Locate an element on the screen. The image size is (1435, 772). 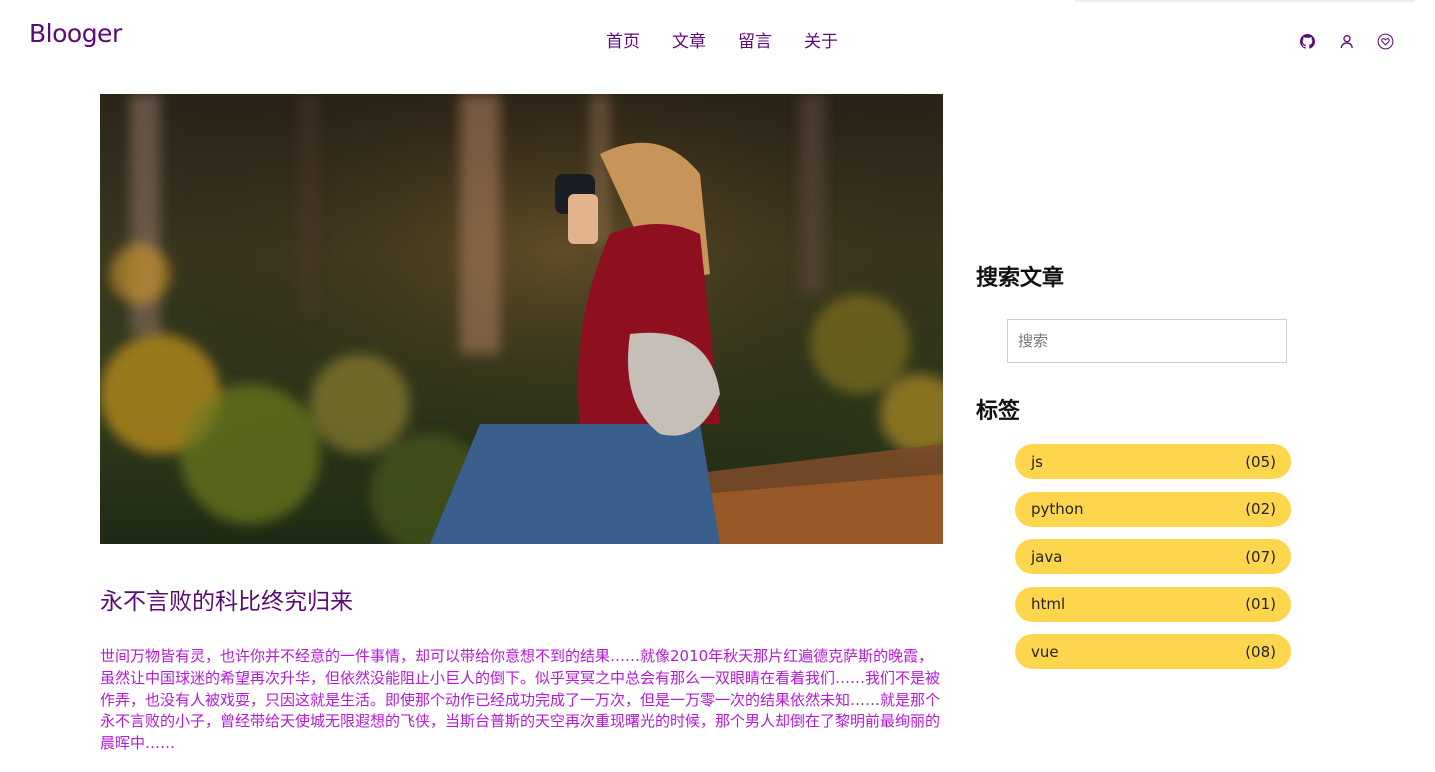
tag-item-java: java (07) is located at coordinates (1153, 557).